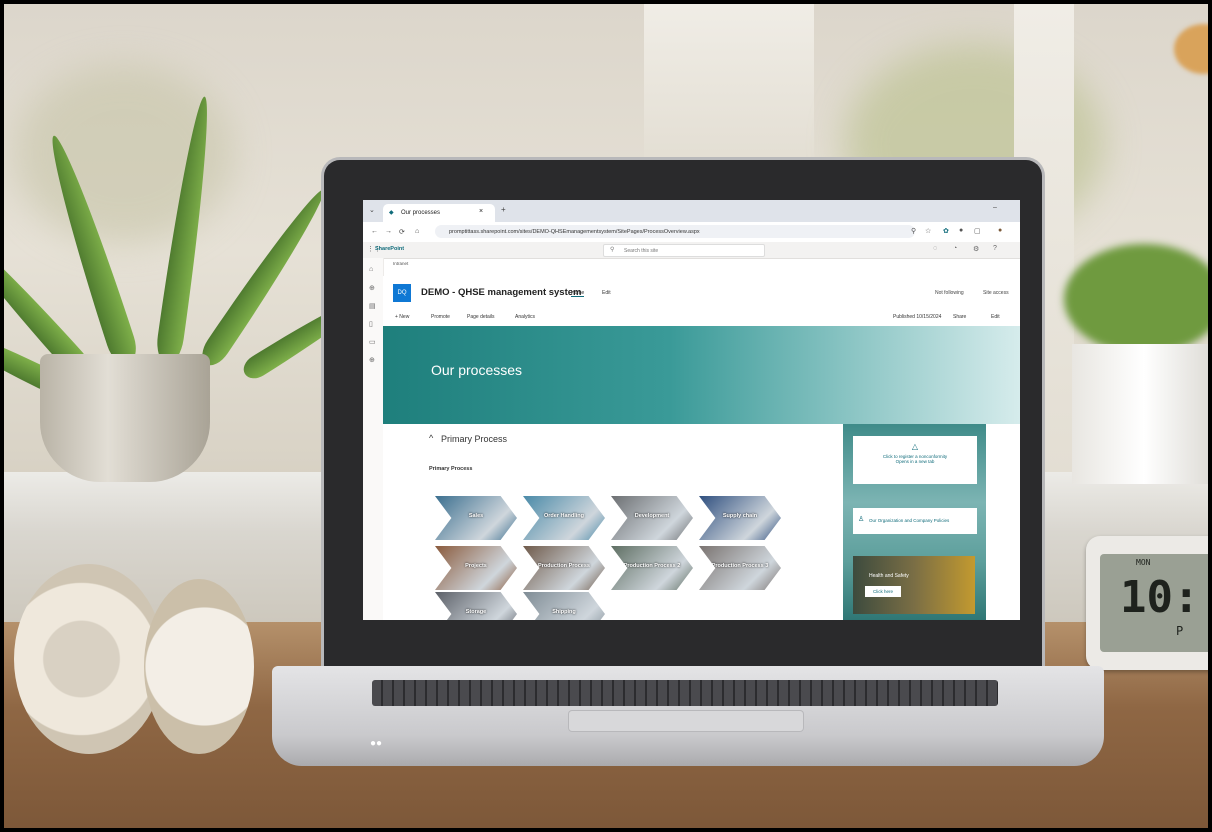  What do you see at coordinates (1180, 631) in the screenshot?
I see `clock-ampm: P` at bounding box center [1180, 631].